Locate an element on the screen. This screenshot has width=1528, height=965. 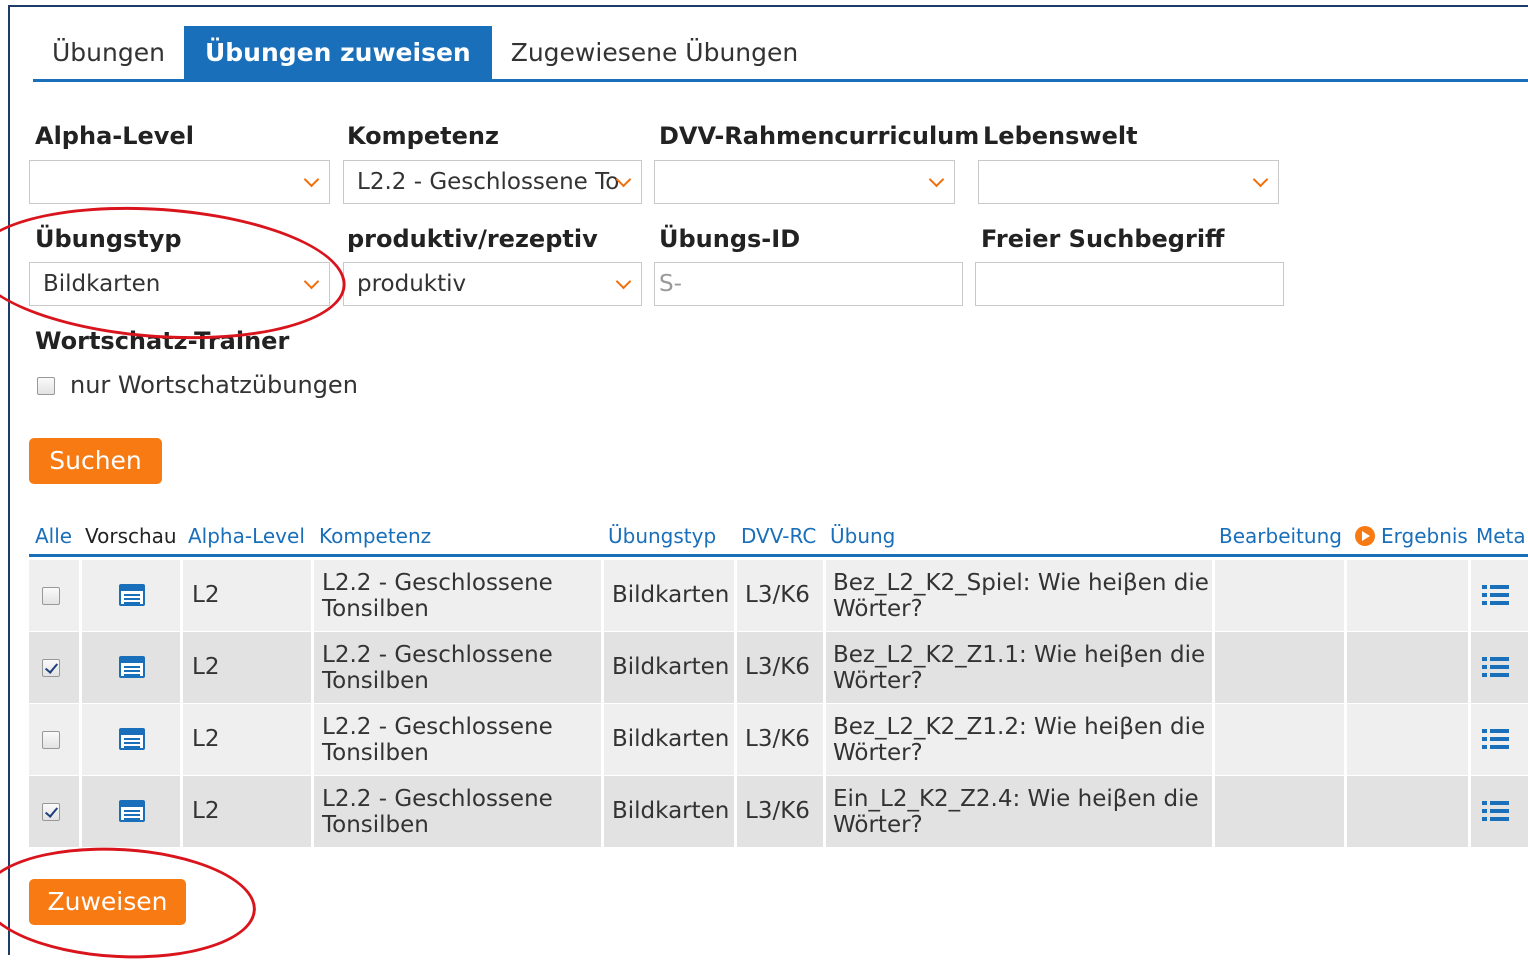
alpha-level-label: Alpha-Level is located at coordinates (114, 136).